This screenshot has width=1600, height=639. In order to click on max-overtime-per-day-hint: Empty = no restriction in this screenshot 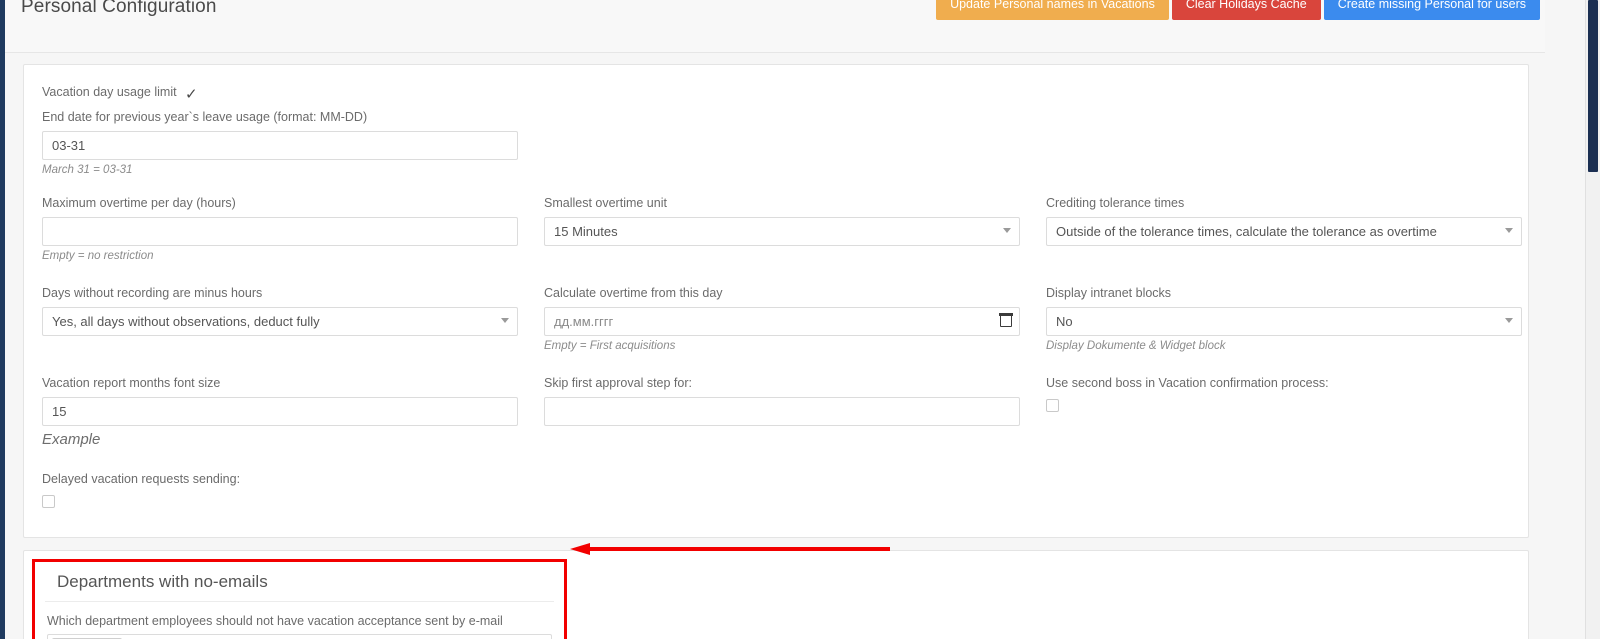, I will do `click(98, 256)`.